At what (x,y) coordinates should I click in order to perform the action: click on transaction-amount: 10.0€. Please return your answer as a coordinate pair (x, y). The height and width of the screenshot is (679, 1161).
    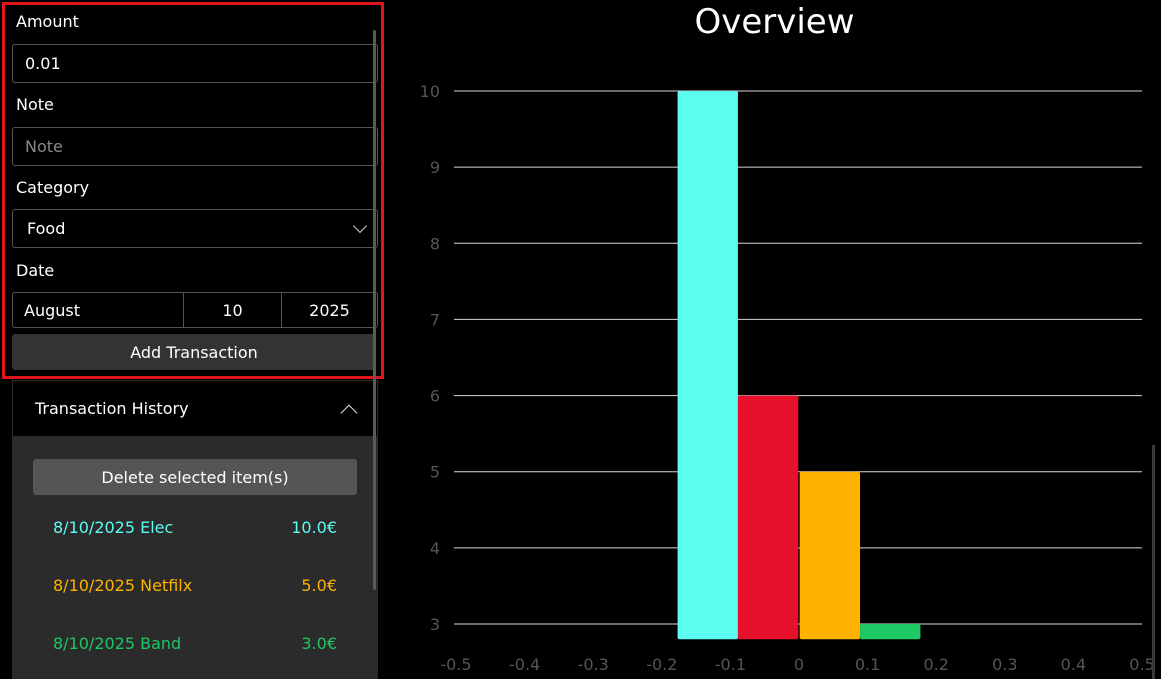
    Looking at the image, I should click on (314, 527).